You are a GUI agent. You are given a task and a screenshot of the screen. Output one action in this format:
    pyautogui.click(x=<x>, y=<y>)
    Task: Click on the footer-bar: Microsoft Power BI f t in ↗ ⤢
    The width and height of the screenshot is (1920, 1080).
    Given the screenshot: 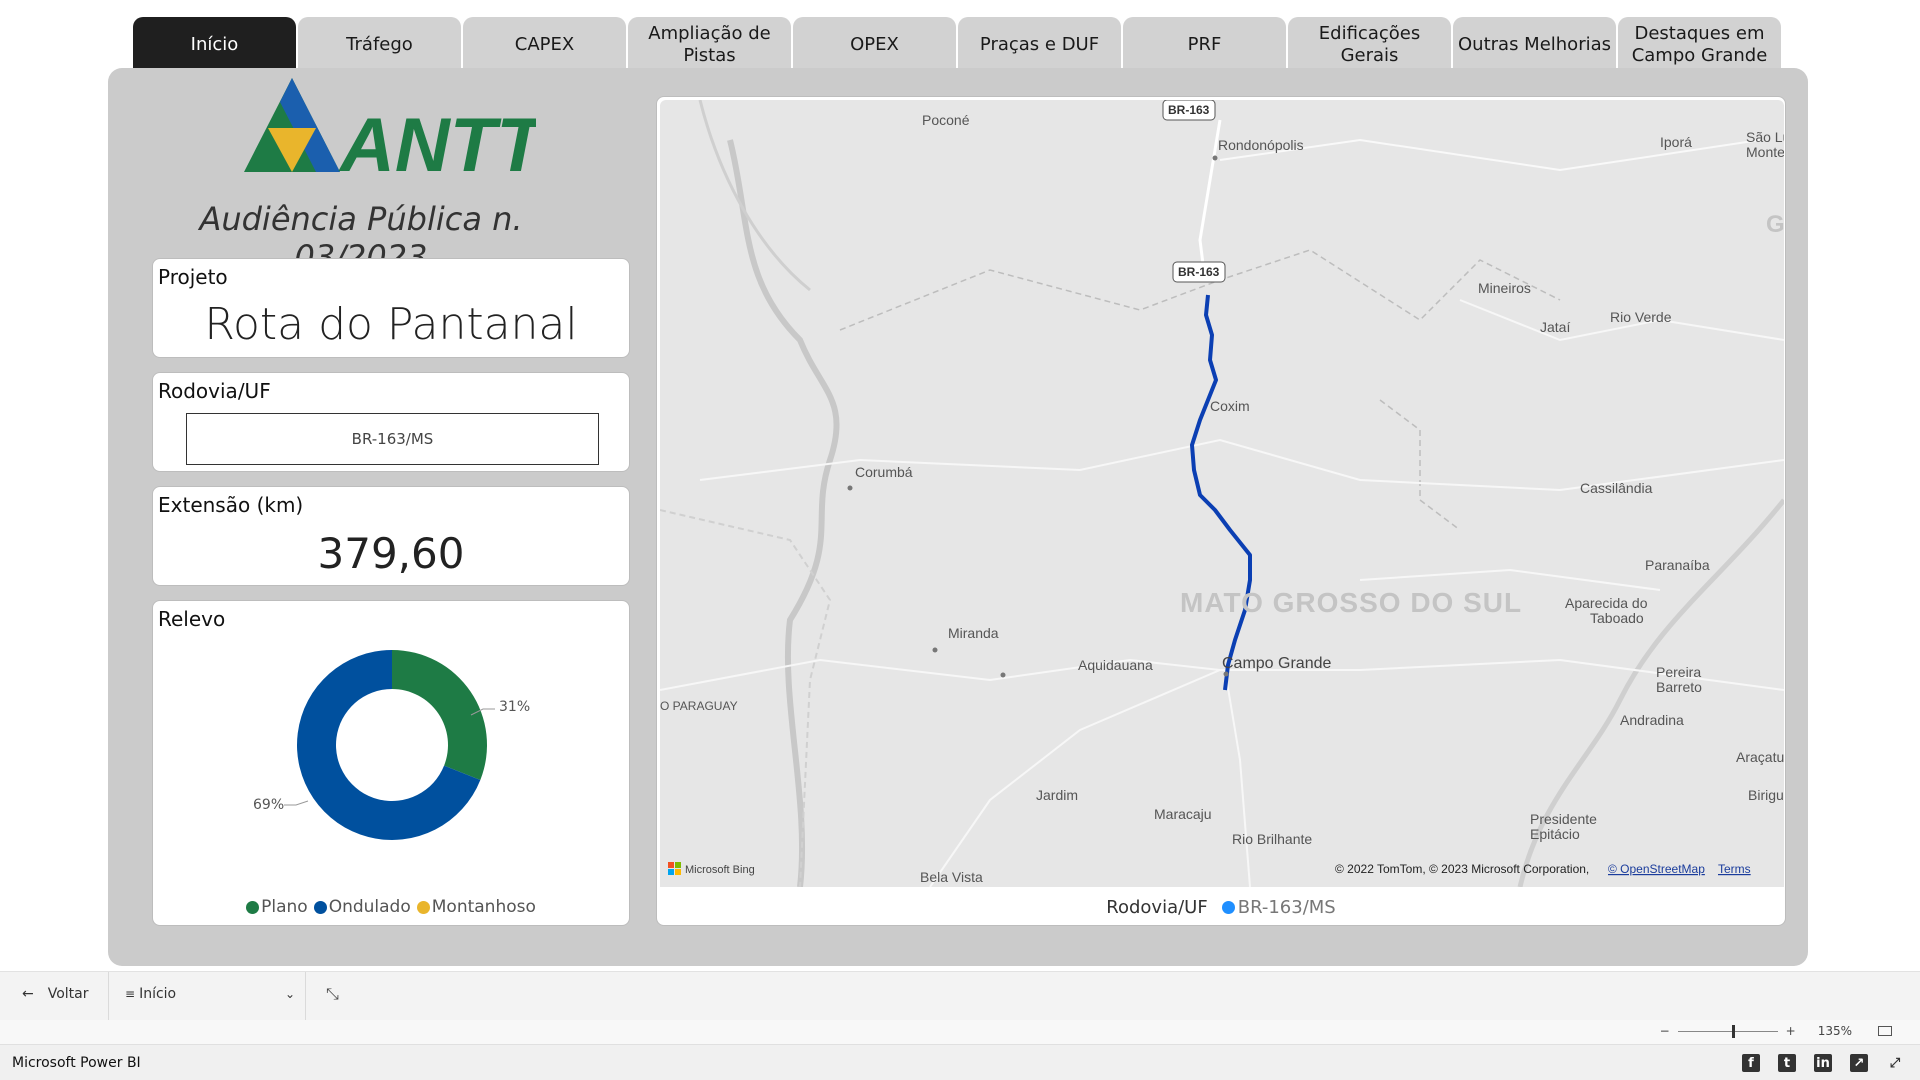 What is the action you would take?
    pyautogui.click(x=960, y=1062)
    